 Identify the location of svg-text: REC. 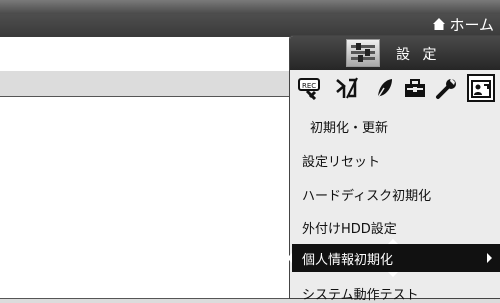
(309, 86).